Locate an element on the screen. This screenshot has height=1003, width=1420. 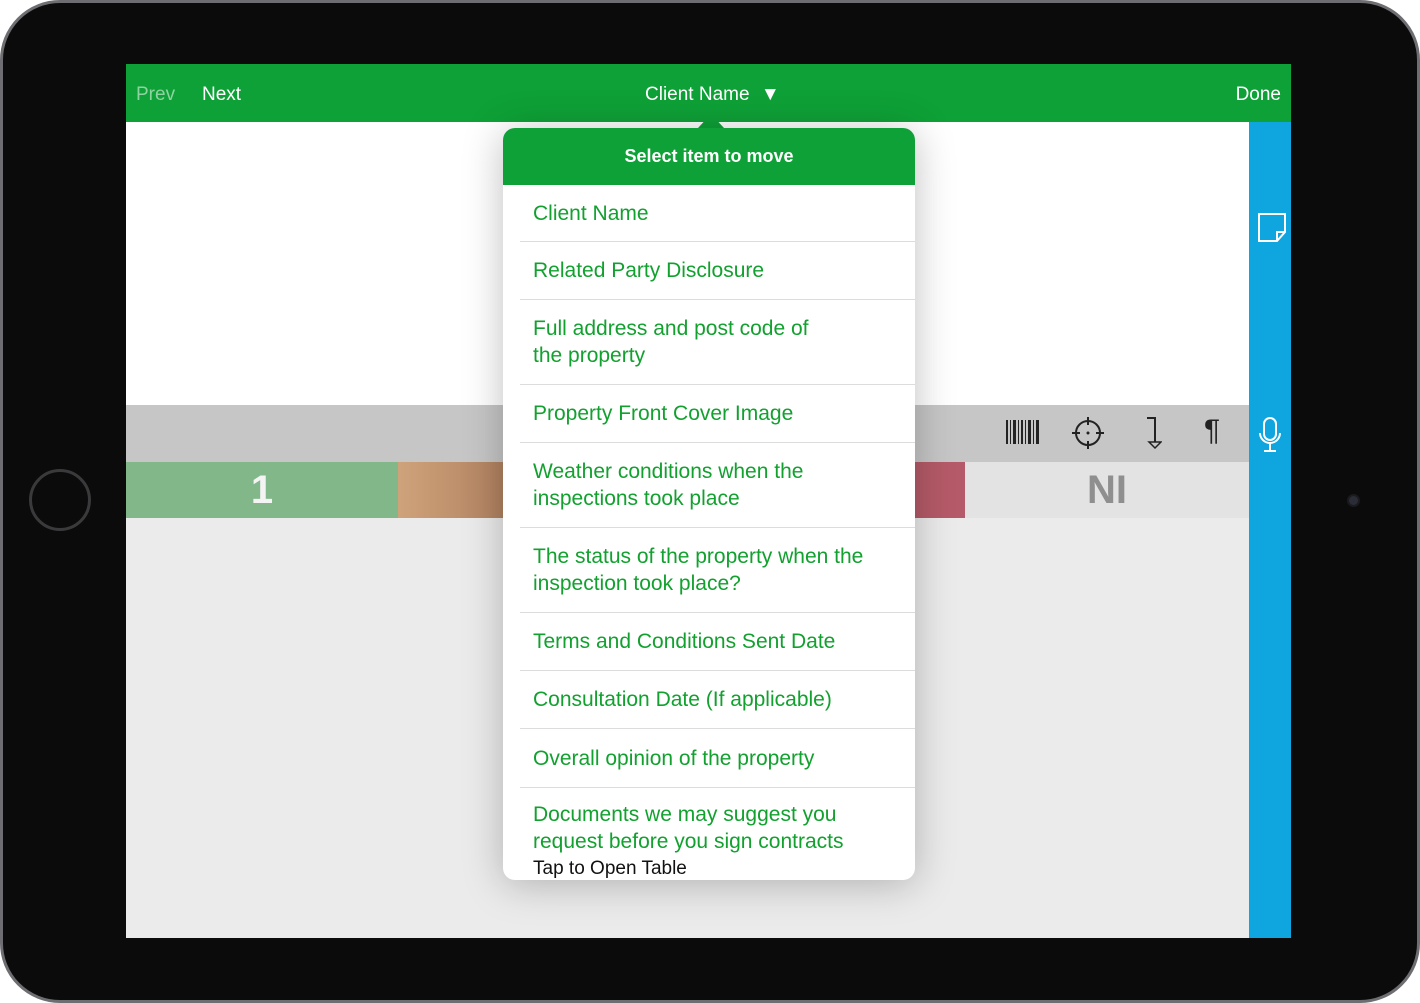
note-icon is located at coordinates (1272, 230).